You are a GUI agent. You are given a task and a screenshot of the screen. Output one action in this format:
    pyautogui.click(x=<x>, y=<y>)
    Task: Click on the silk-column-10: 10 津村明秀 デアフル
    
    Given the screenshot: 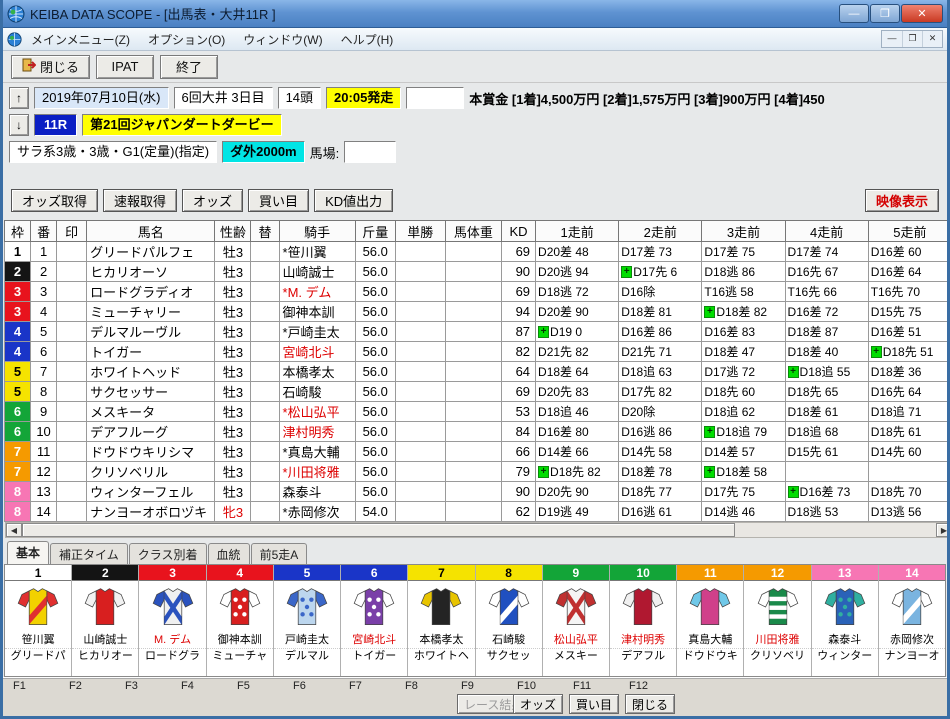 What is the action you would take?
    pyautogui.click(x=643, y=620)
    